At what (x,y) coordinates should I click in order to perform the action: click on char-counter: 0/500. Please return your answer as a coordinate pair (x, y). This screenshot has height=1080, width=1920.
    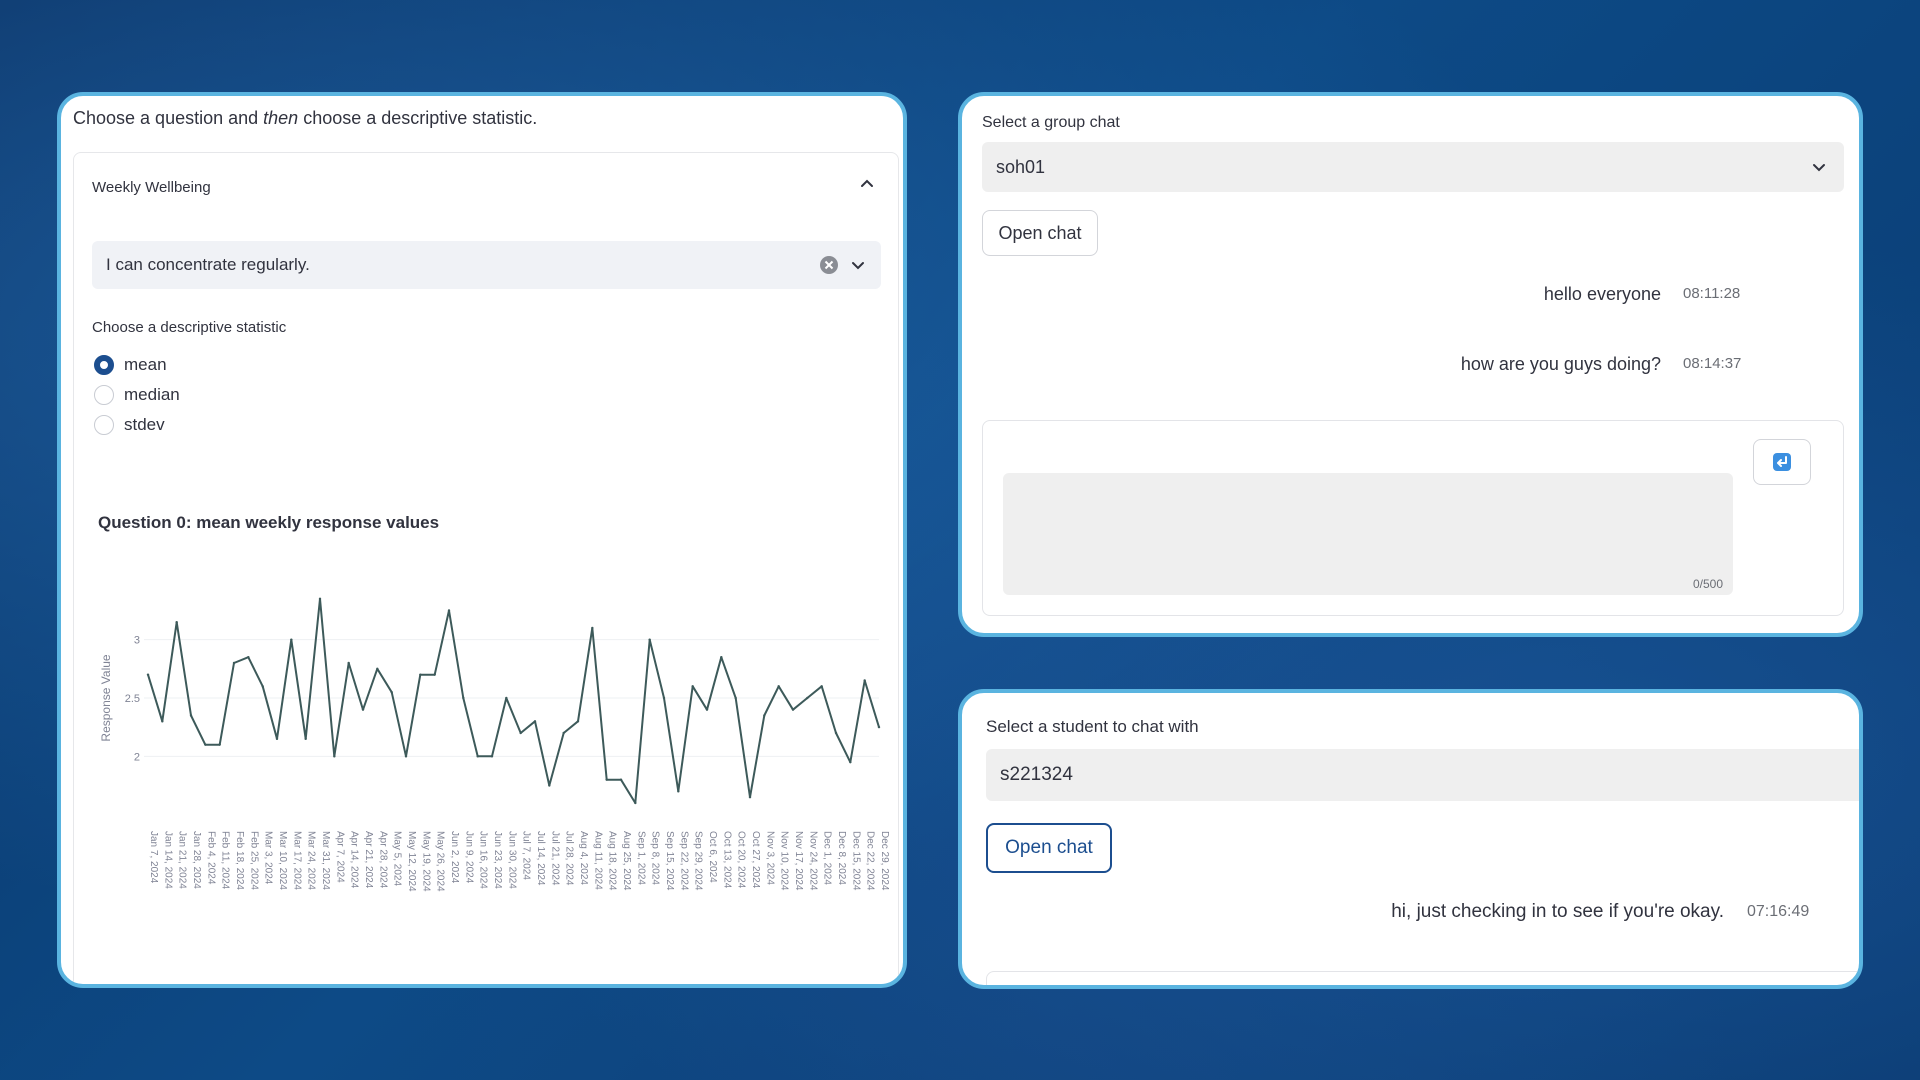
    Looking at the image, I should click on (1707, 584).